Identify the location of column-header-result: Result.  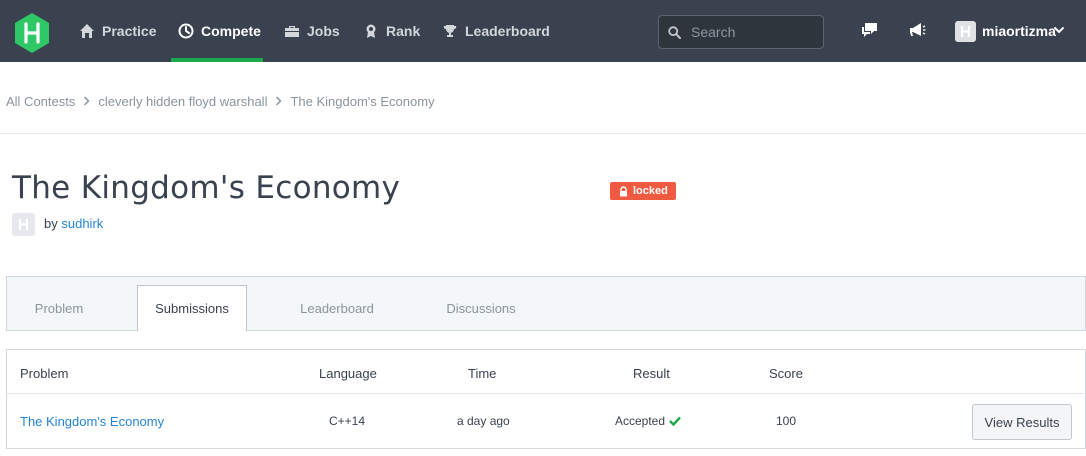
(651, 373).